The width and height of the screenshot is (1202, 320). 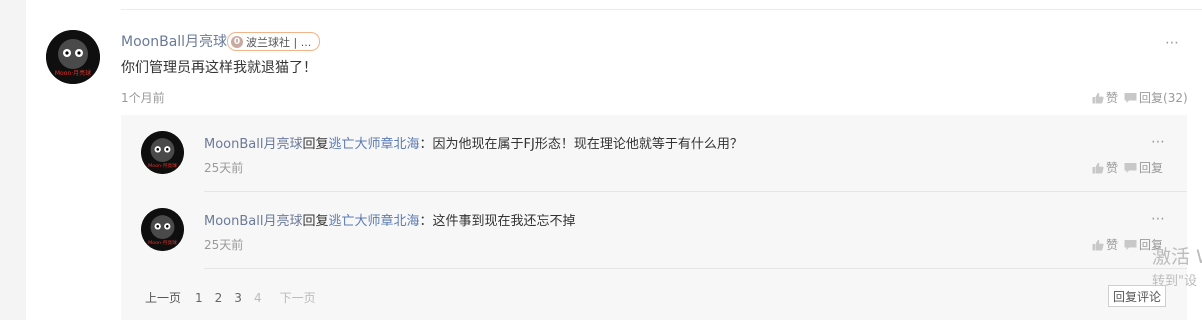 What do you see at coordinates (1151, 168) in the screenshot?
I see `reply-label: 回复` at bounding box center [1151, 168].